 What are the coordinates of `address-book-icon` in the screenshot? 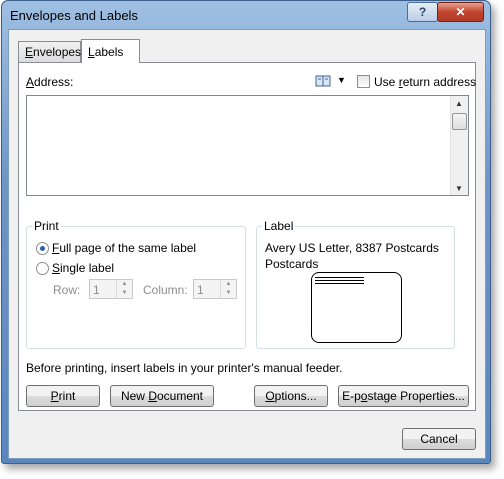 It's located at (323, 81).